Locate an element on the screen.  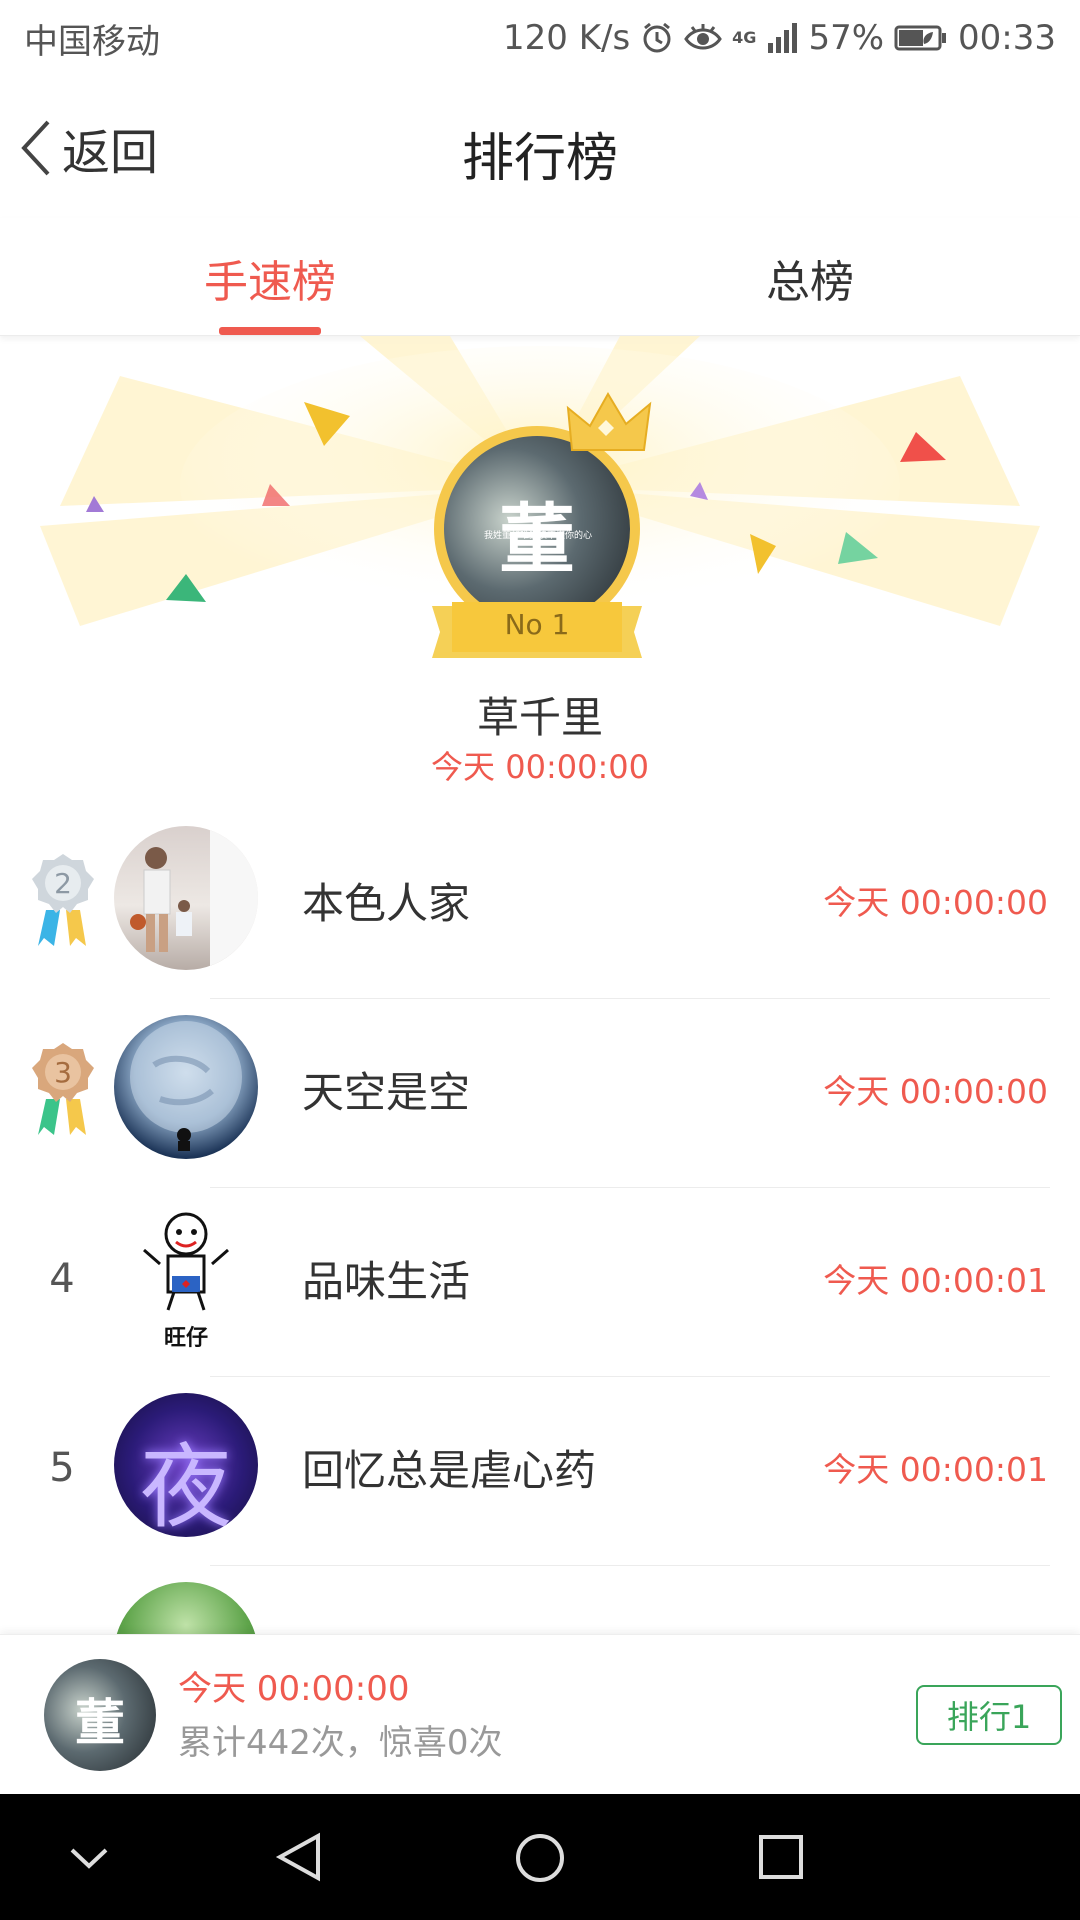
user-name: 回忆总是虐心药 is located at coordinates (449, 1470).